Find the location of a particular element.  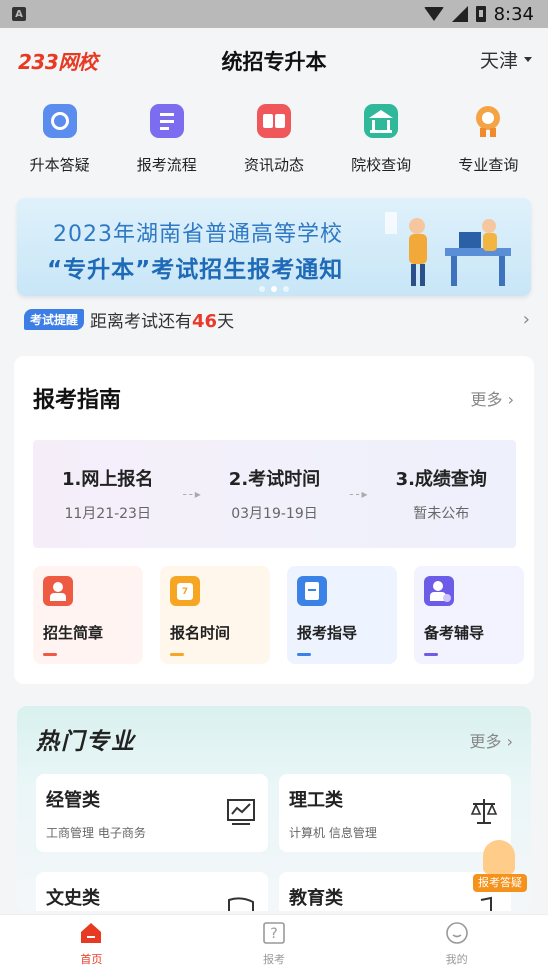

guide-tiles: 招生简章 7 报名时间 报考指导 备考辅导 is located at coordinates (274, 606).